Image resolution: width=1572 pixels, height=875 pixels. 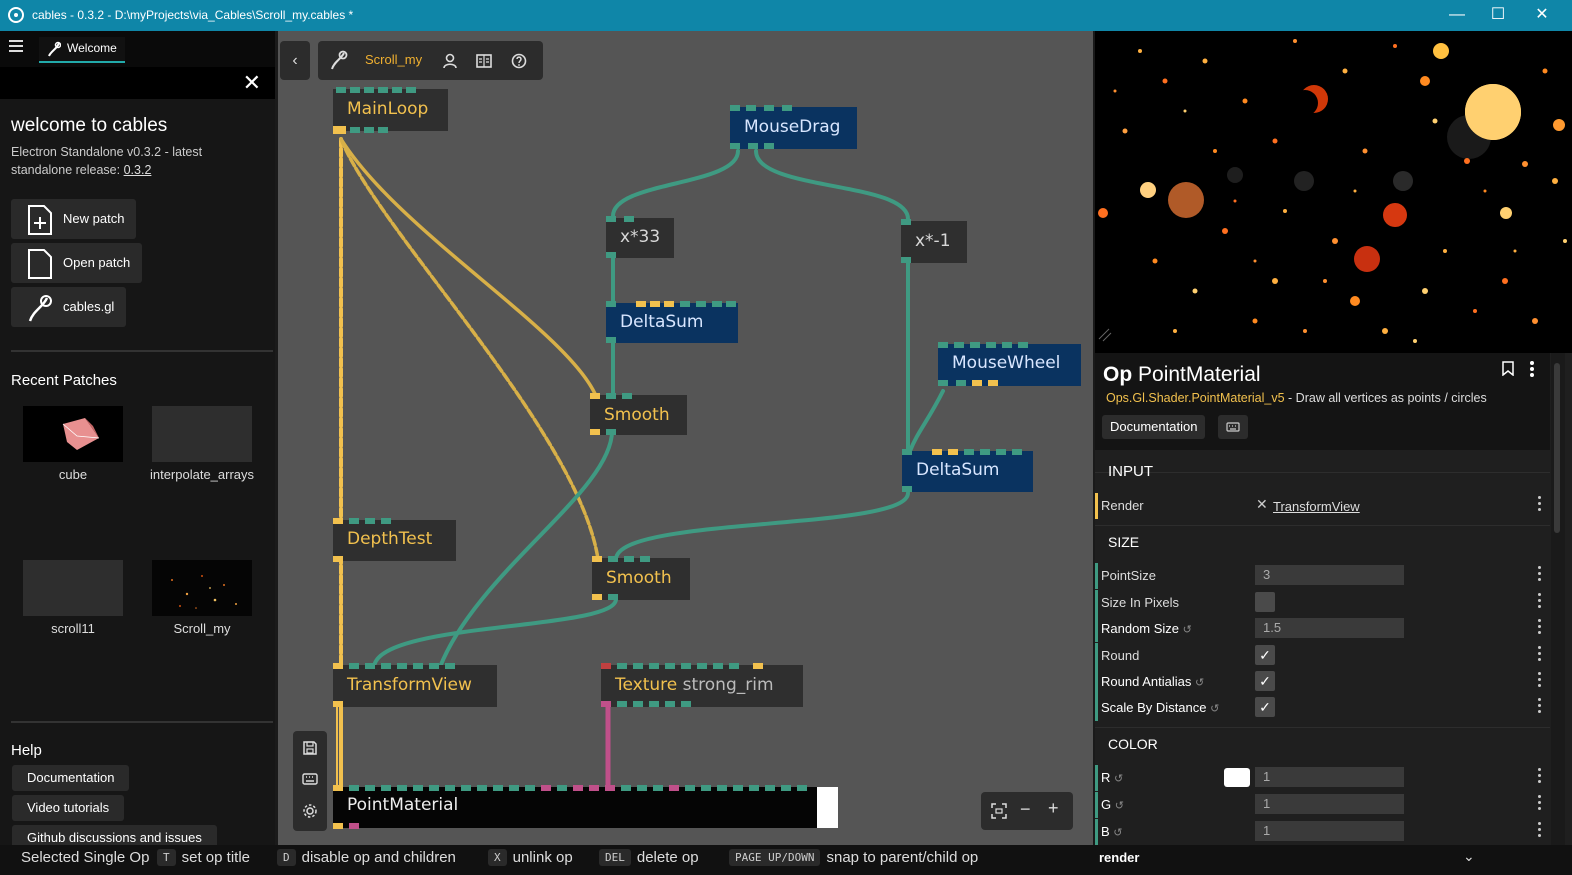 What do you see at coordinates (1262, 504) in the screenshot?
I see `unlink-icon: ✕` at bounding box center [1262, 504].